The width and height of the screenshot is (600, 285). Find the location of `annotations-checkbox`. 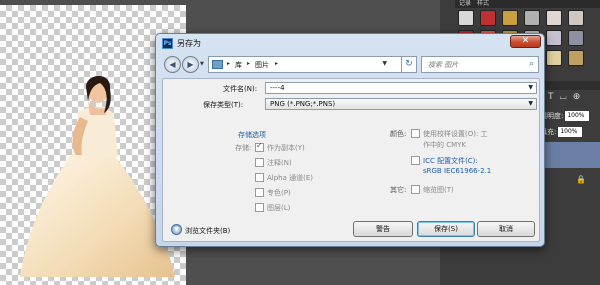

annotations-checkbox is located at coordinates (259, 162).